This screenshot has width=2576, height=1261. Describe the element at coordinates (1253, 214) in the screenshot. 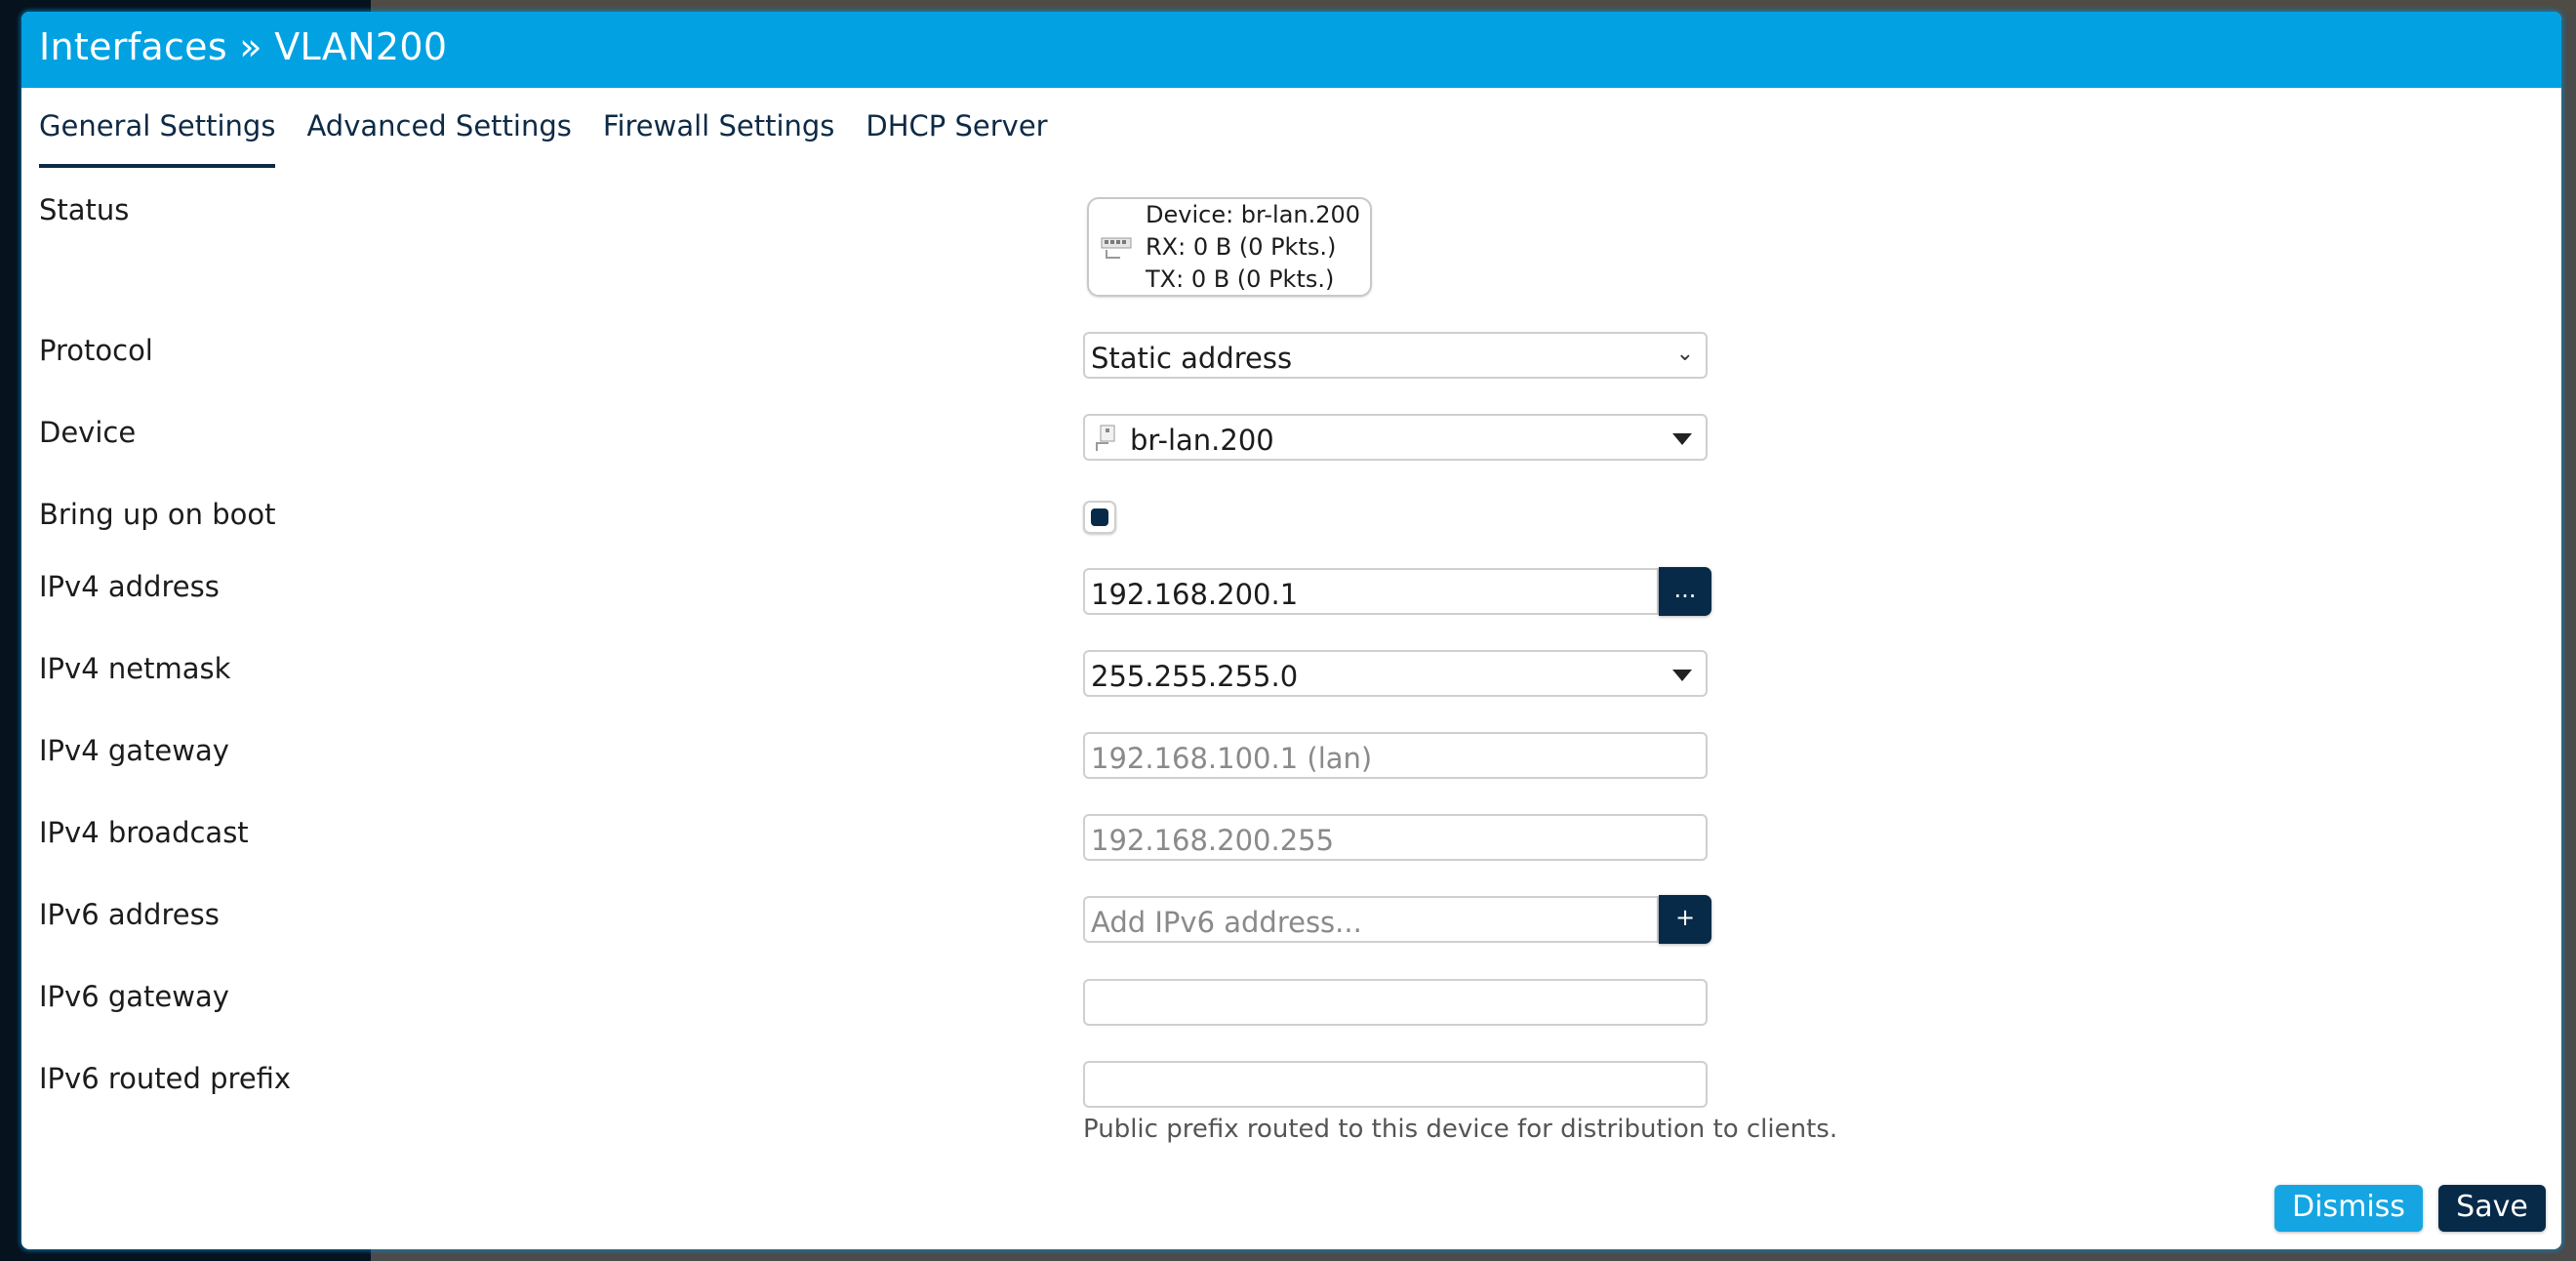

I see `status-device: Device: br-lan.200` at that location.